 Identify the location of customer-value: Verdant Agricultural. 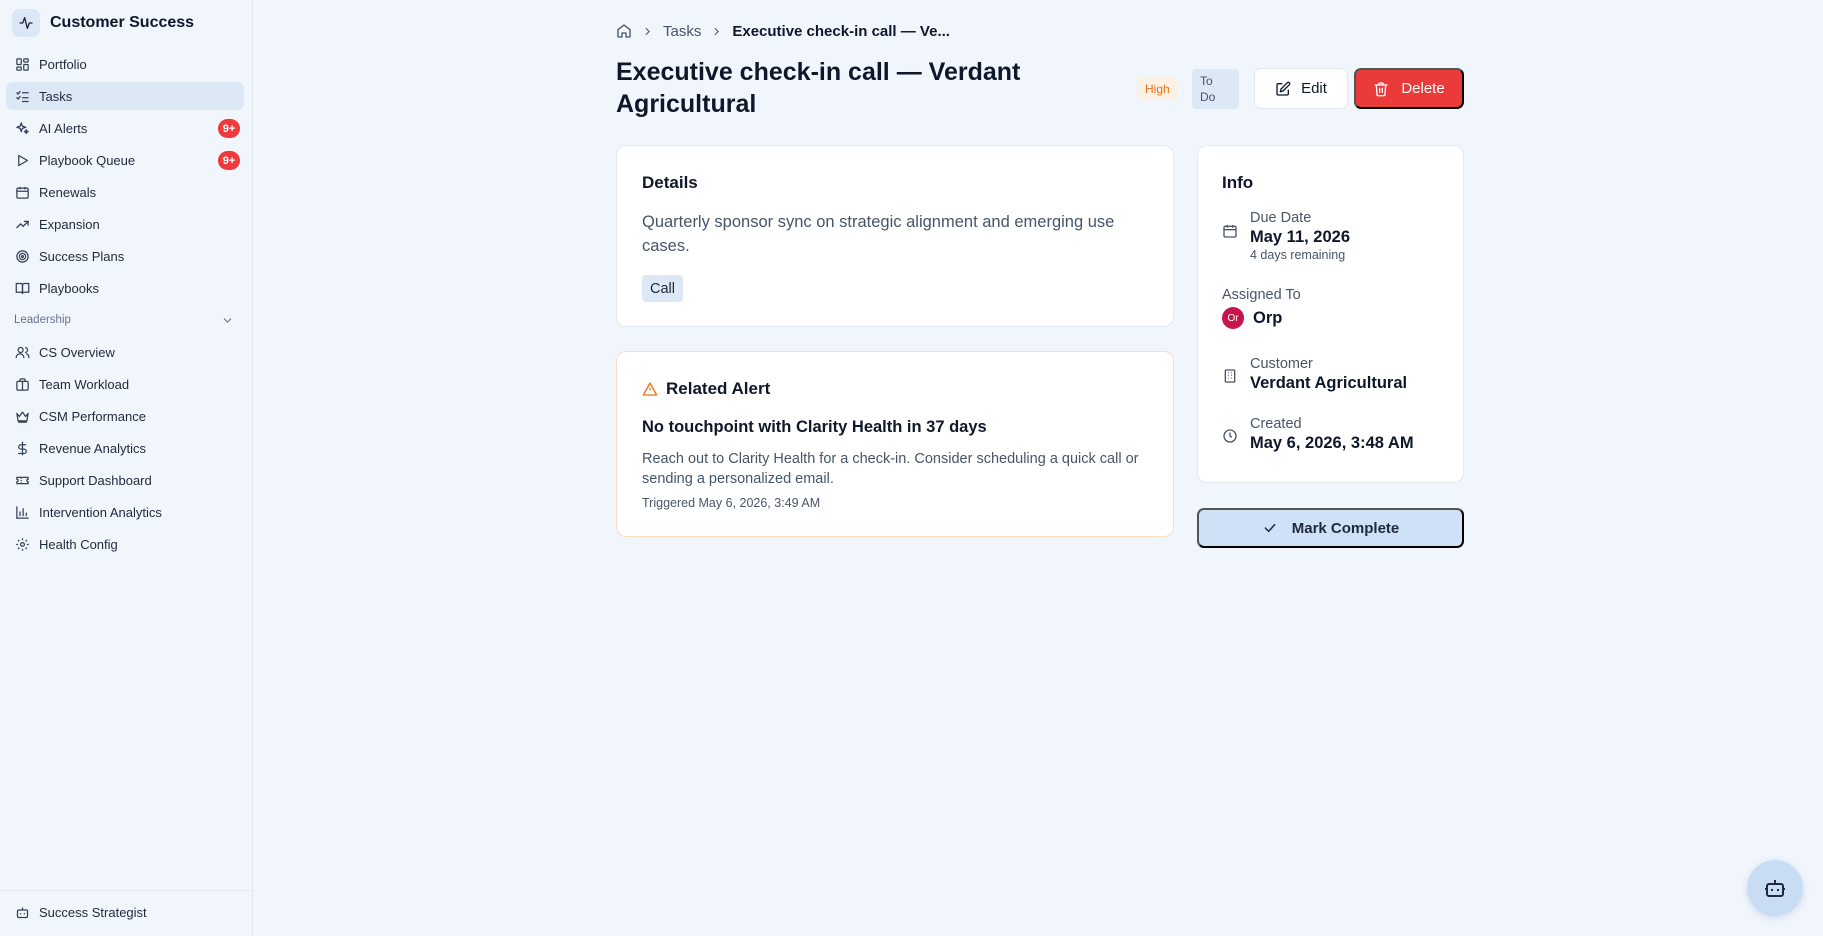
(1346, 383).